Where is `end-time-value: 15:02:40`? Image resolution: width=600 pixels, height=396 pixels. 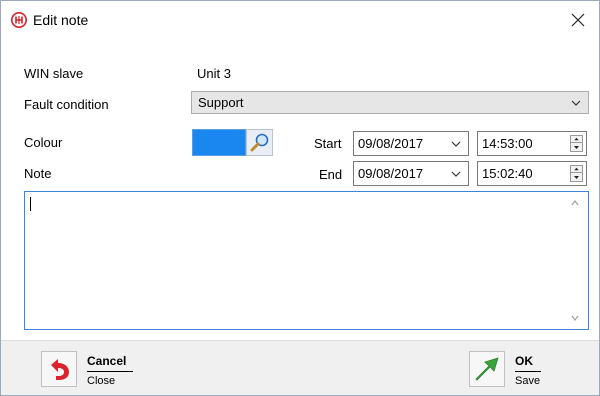 end-time-value: 15:02:40 is located at coordinates (507, 173).